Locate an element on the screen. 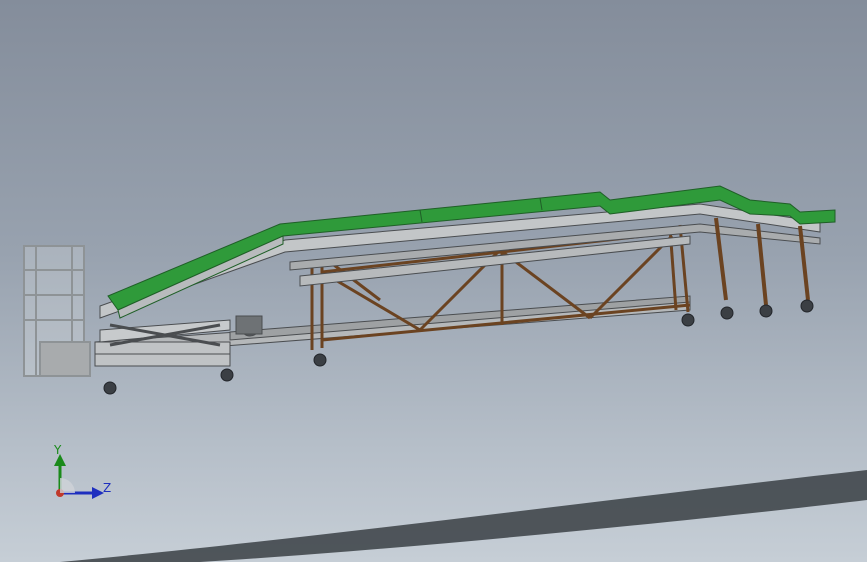 The image size is (867, 562). coordinate-triad is located at coordinates (79, 476).